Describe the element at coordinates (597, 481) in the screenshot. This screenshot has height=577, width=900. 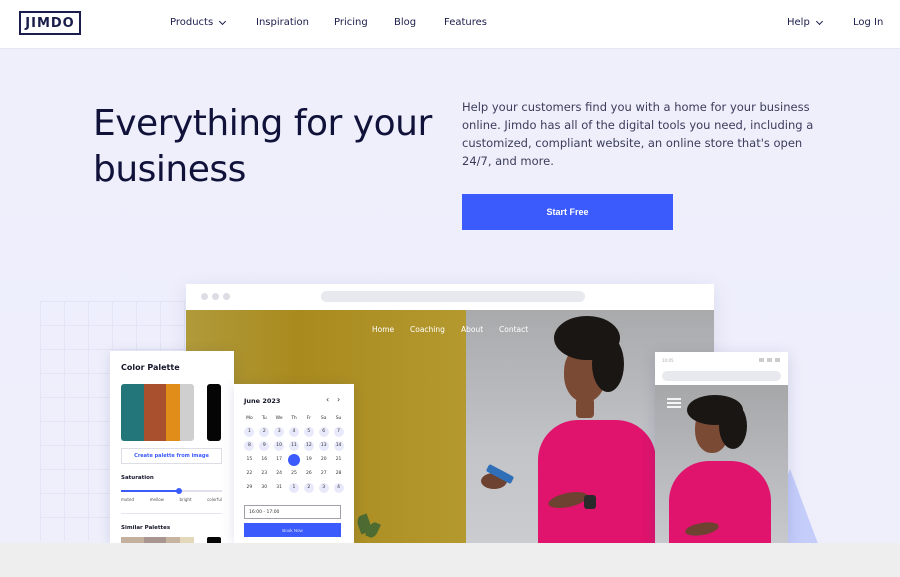
I see `pink-shirt` at that location.